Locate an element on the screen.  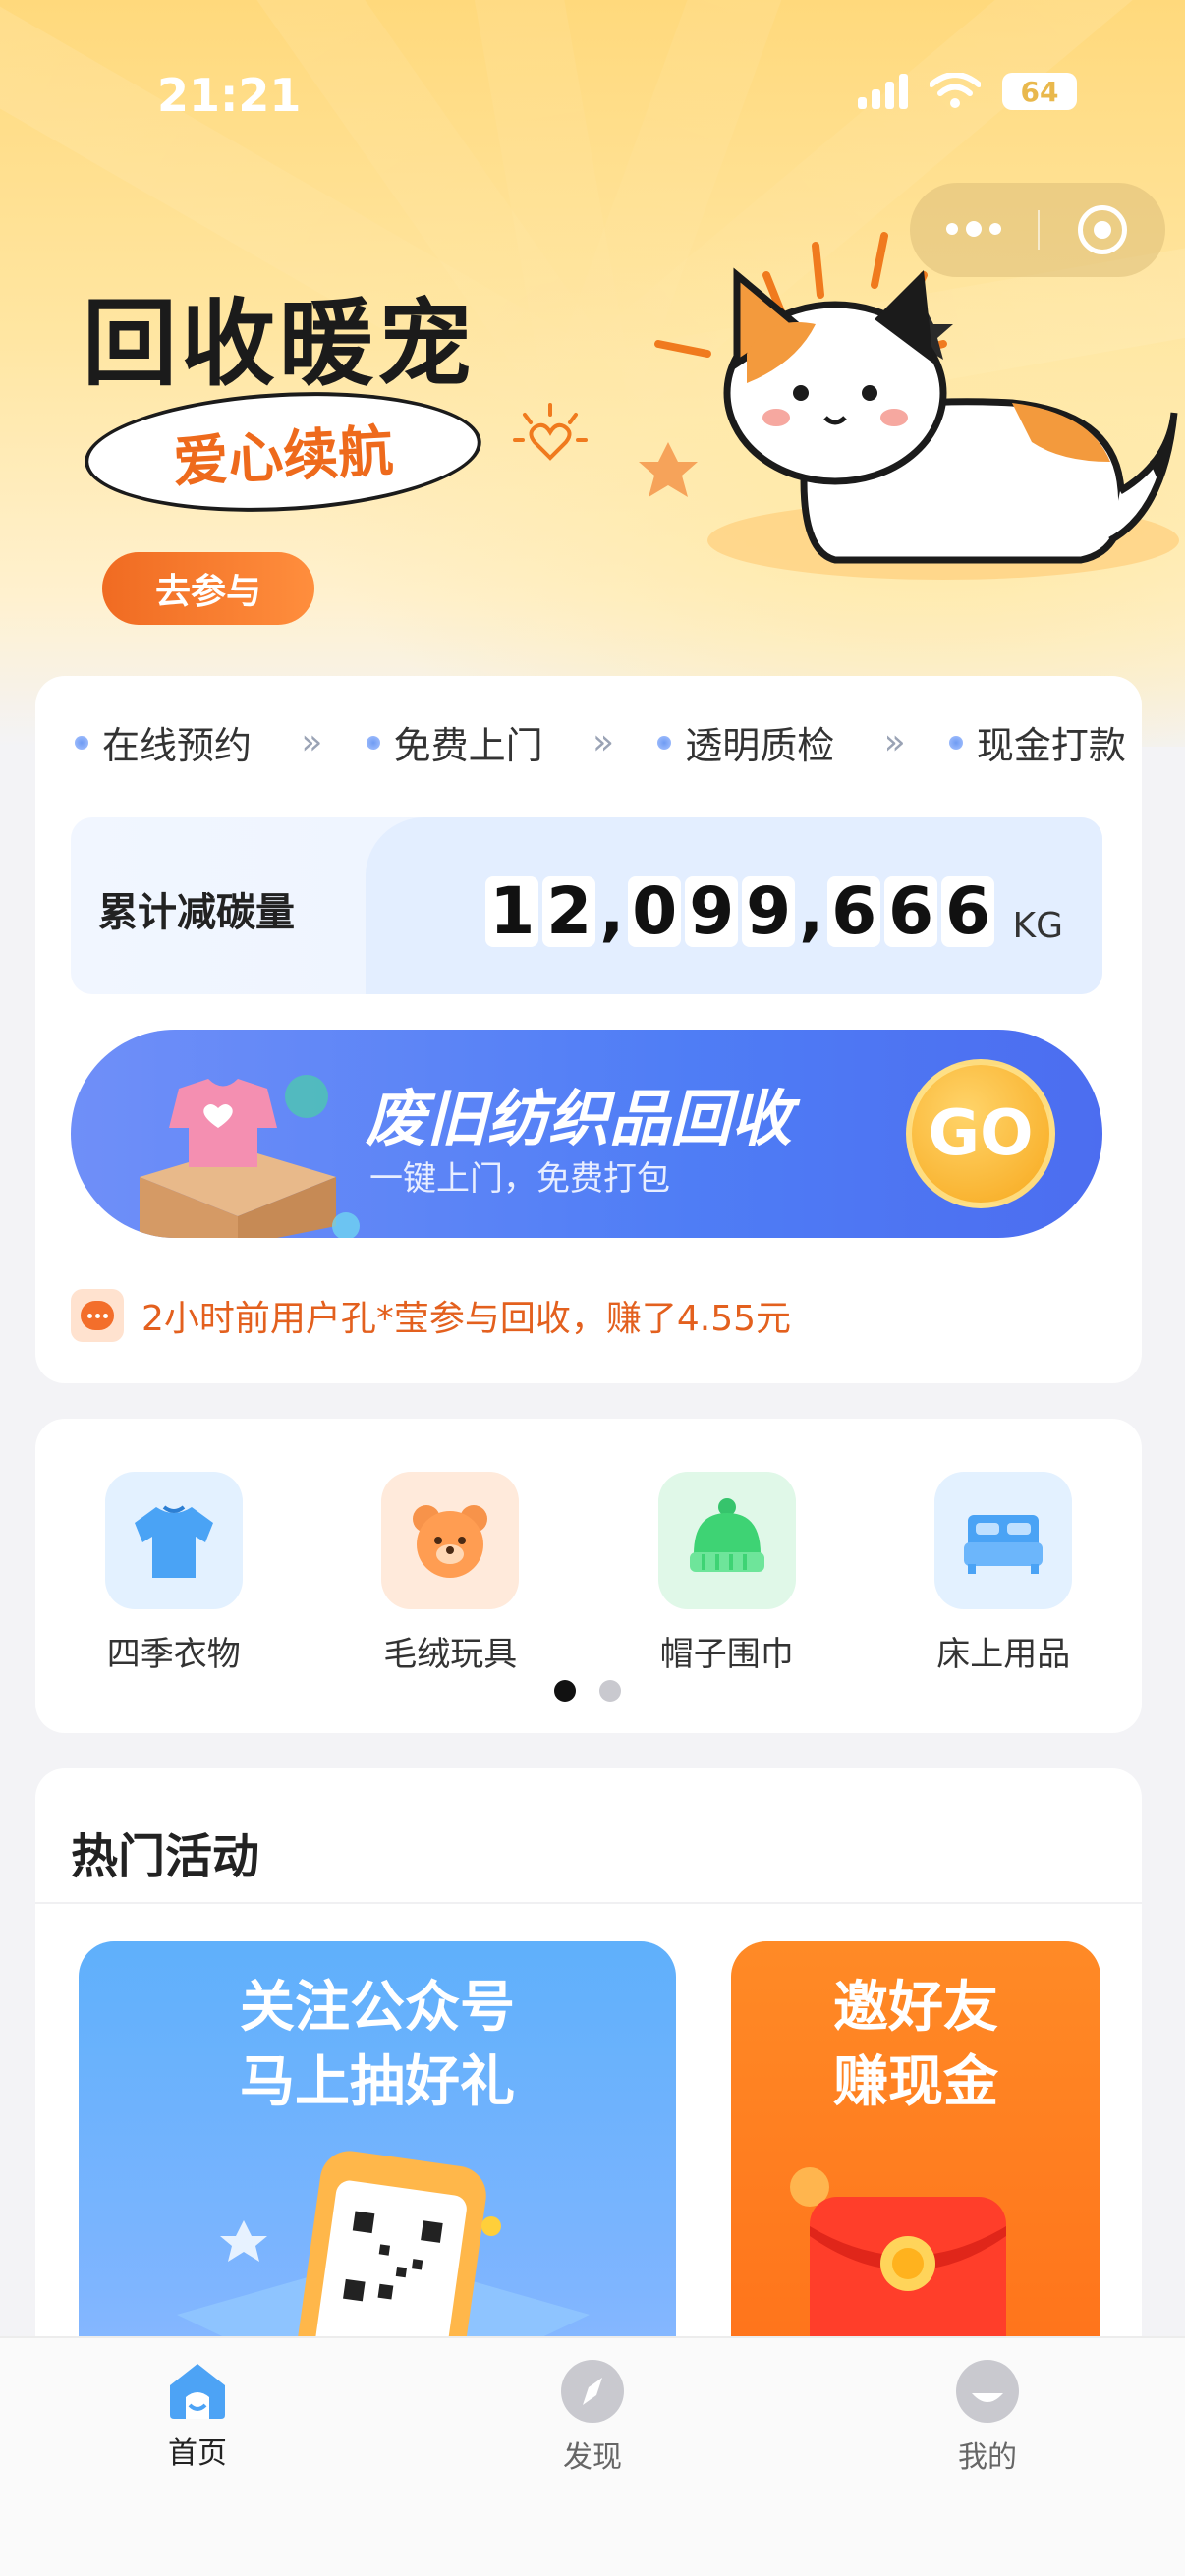
clothes-box-icon is located at coordinates (250, 1156).